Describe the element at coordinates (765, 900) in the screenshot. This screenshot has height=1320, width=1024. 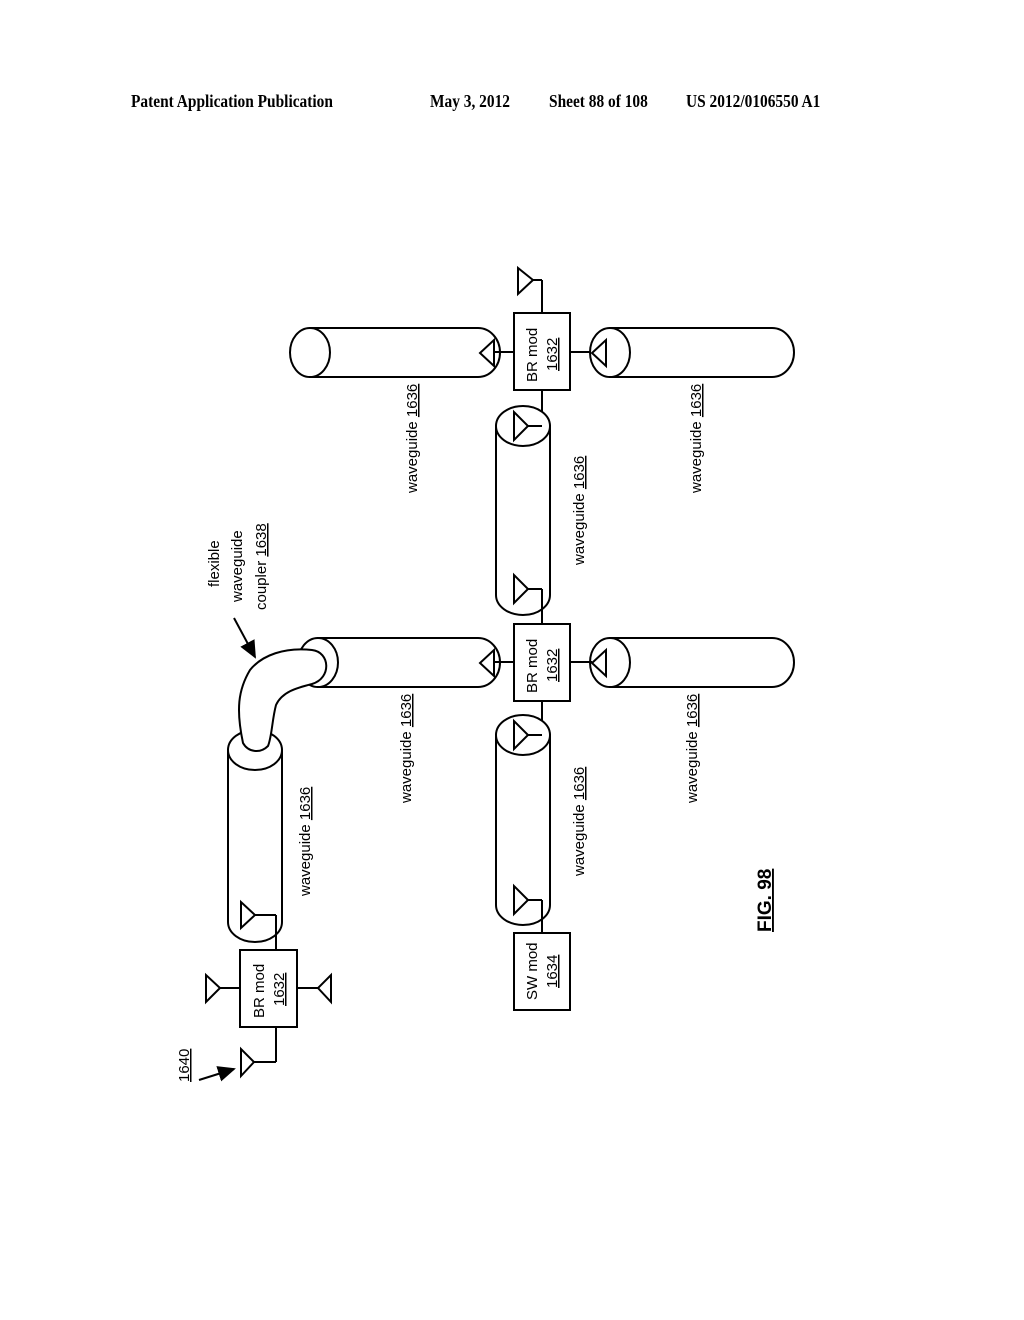
I see `figure-label: FIG. 98` at that location.